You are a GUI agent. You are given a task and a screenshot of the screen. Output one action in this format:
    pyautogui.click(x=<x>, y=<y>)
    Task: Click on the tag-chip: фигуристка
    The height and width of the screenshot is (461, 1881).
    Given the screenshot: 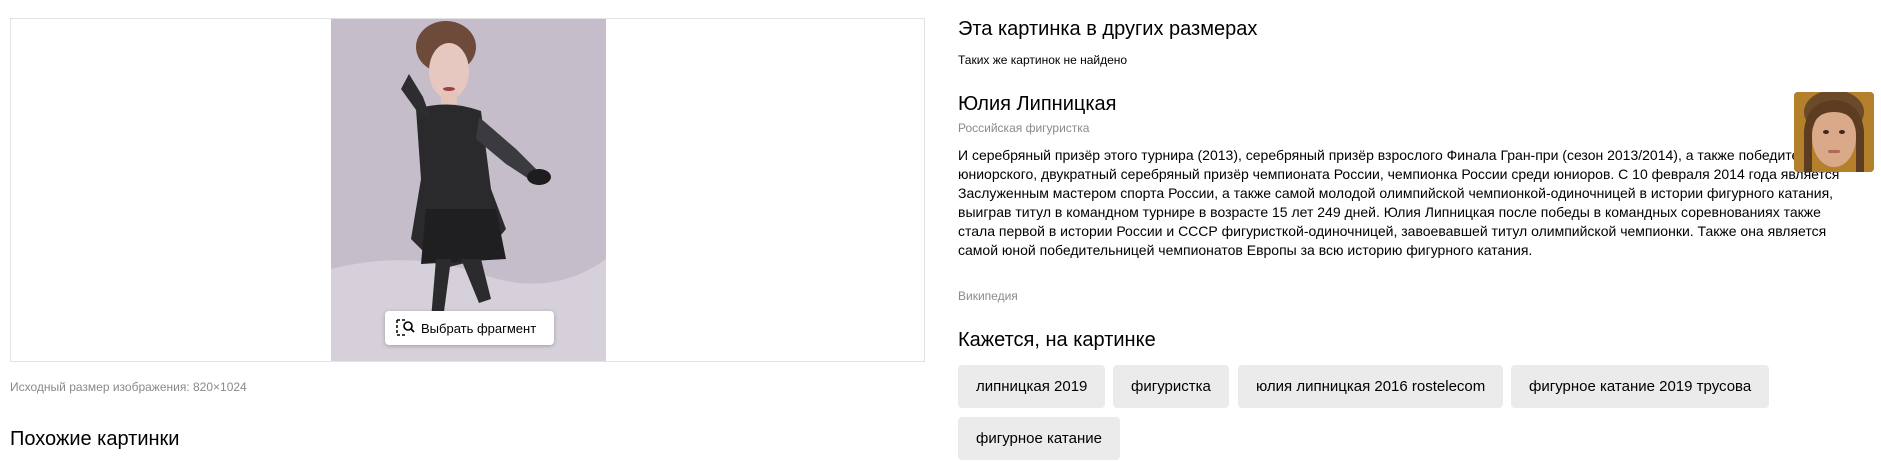 What is the action you would take?
    pyautogui.click(x=1171, y=386)
    